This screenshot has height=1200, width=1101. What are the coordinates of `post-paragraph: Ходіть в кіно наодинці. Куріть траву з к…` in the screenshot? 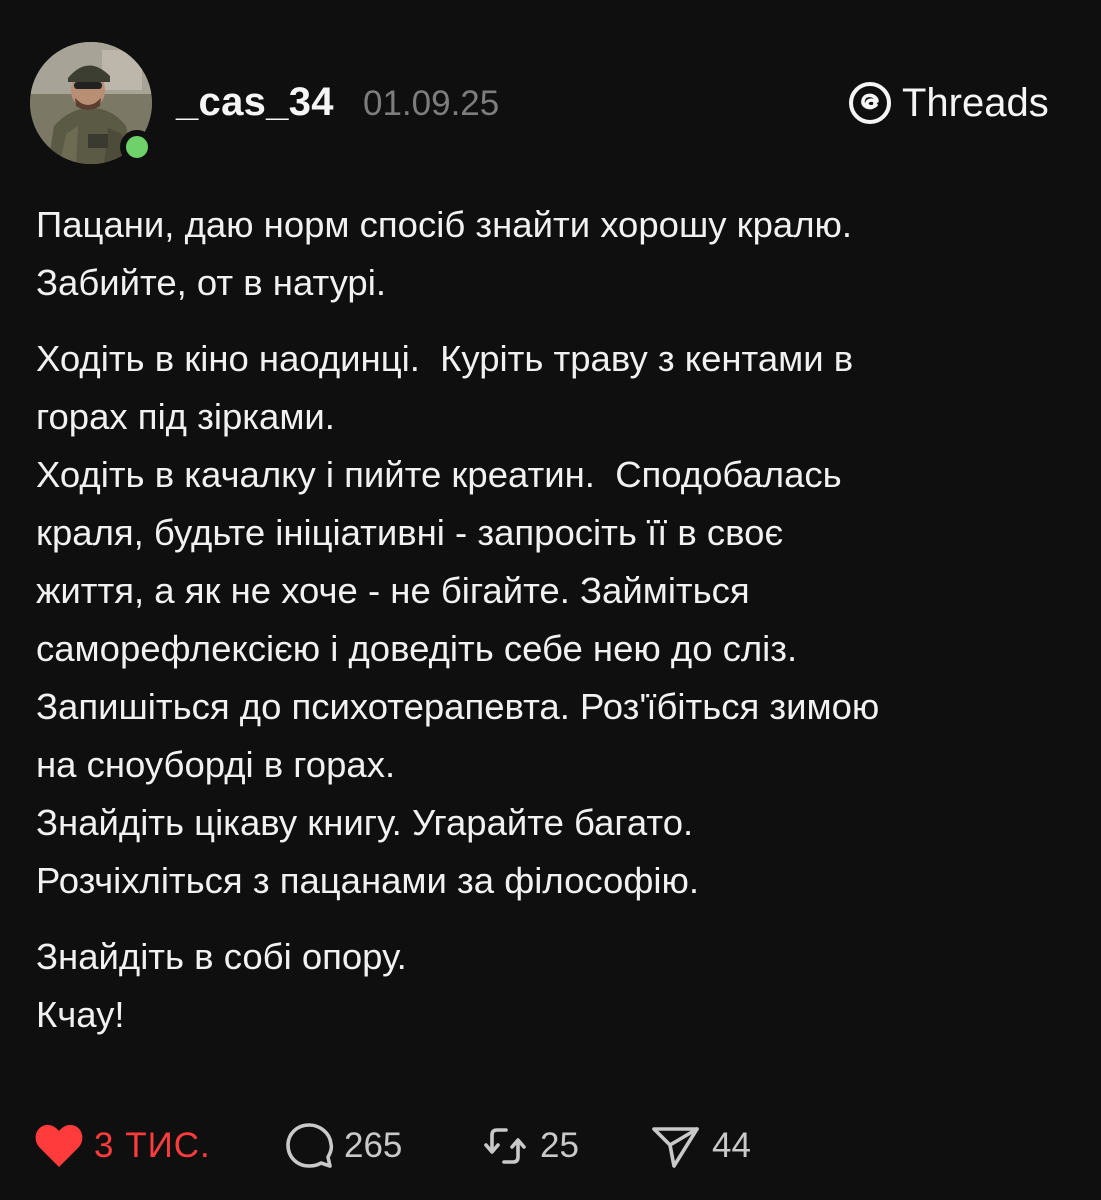 It's located at (445, 387).